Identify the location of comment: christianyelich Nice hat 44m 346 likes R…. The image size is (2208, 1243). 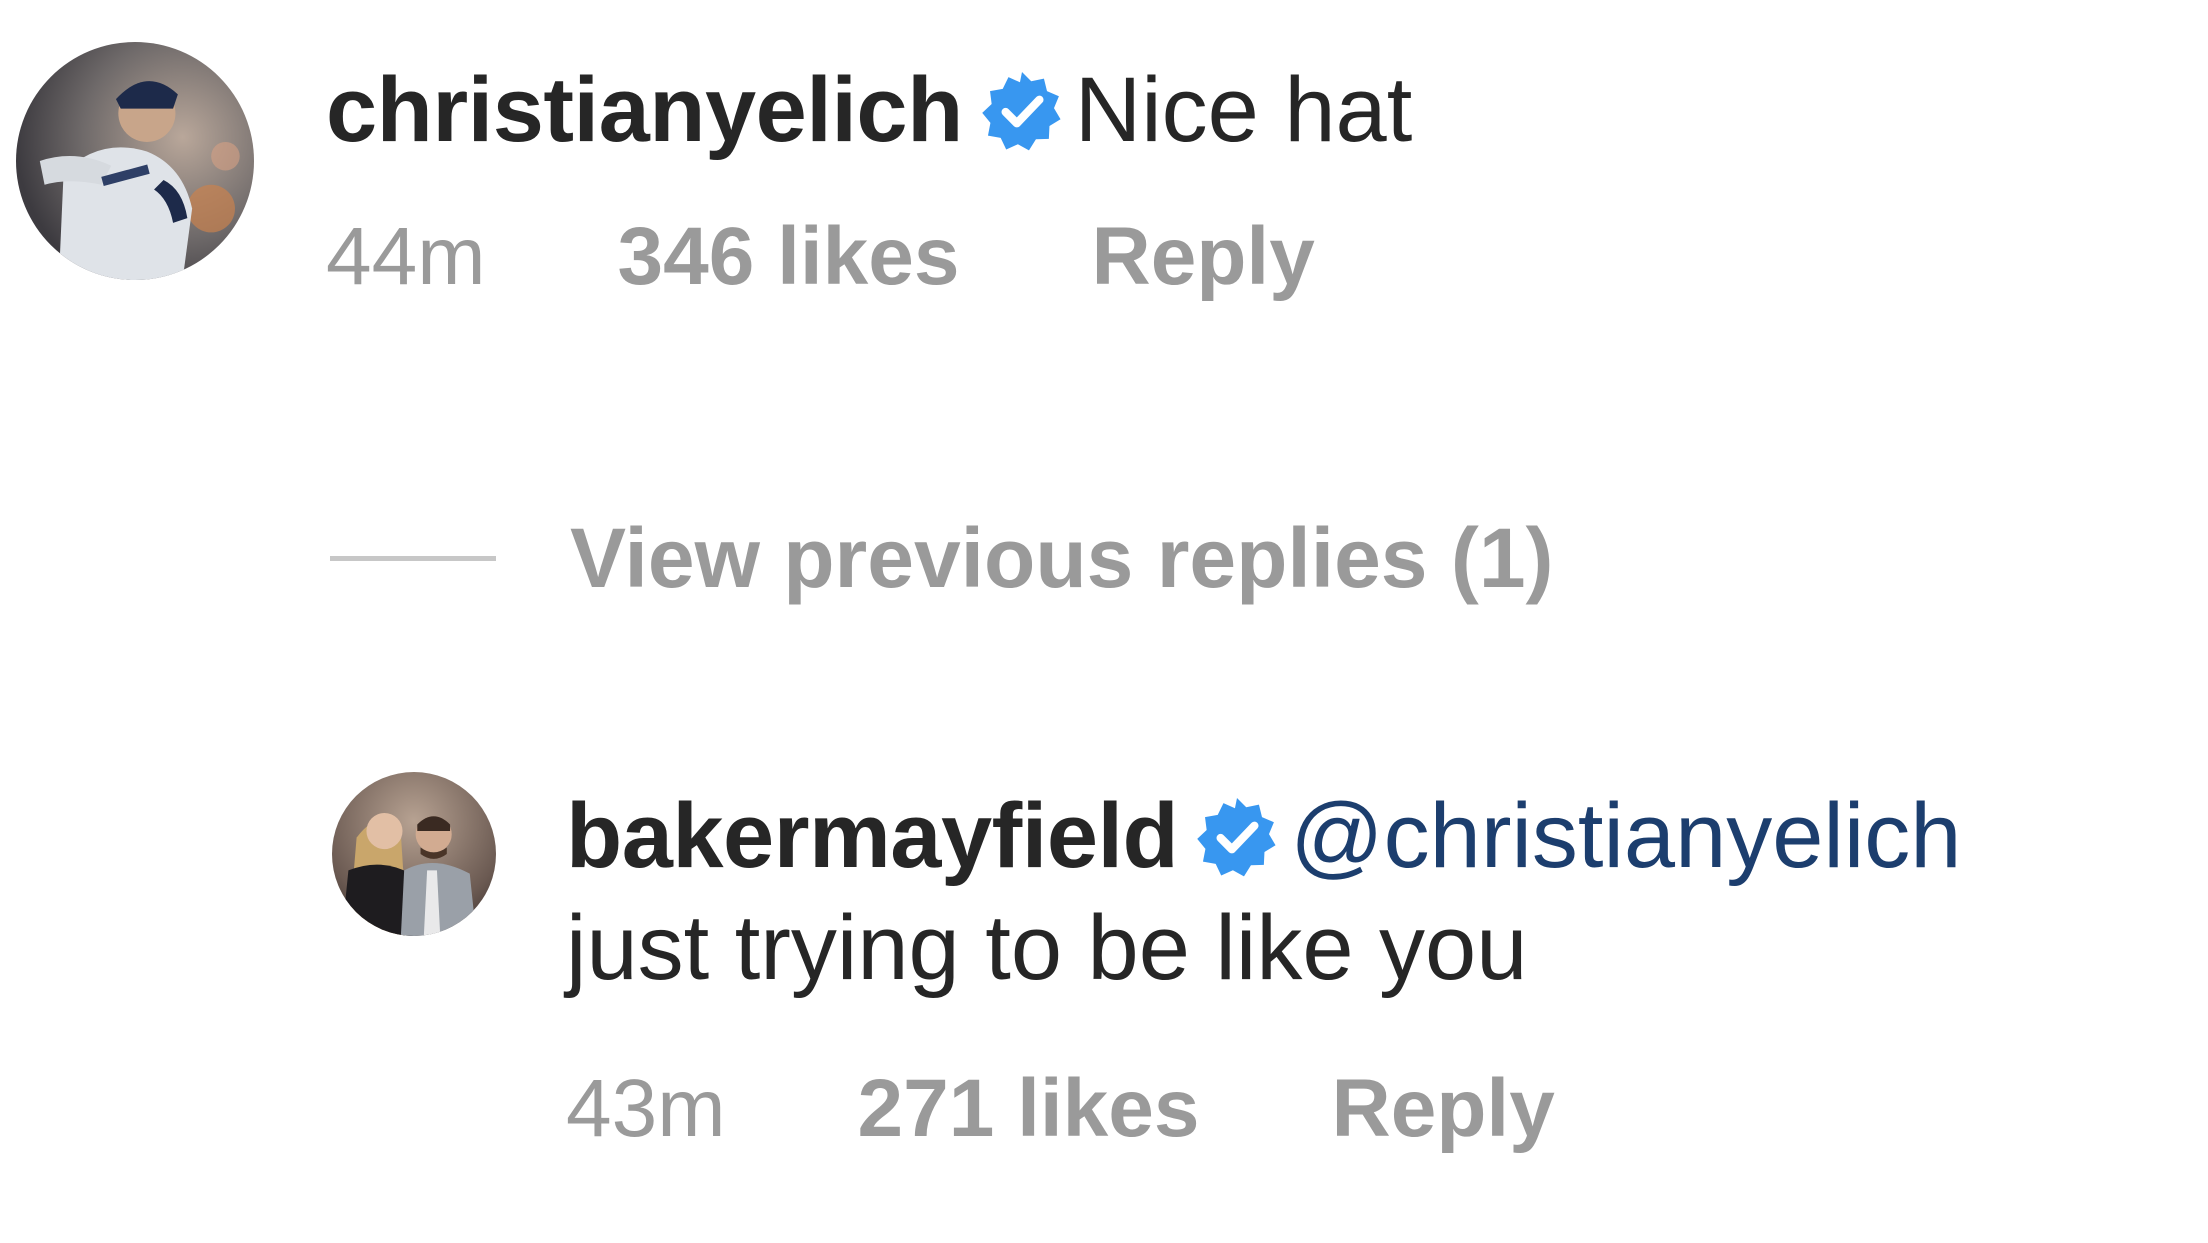
(714, 172).